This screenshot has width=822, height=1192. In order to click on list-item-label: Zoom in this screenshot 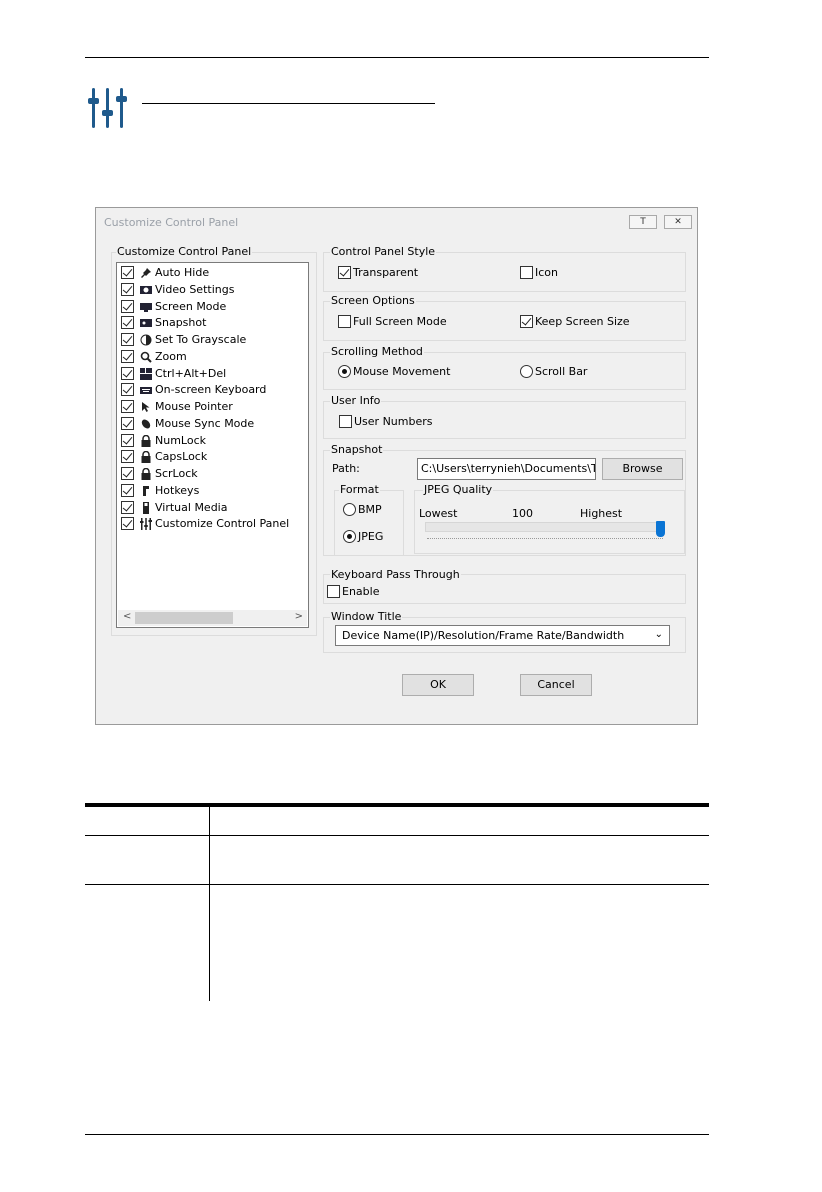, I will do `click(171, 356)`.